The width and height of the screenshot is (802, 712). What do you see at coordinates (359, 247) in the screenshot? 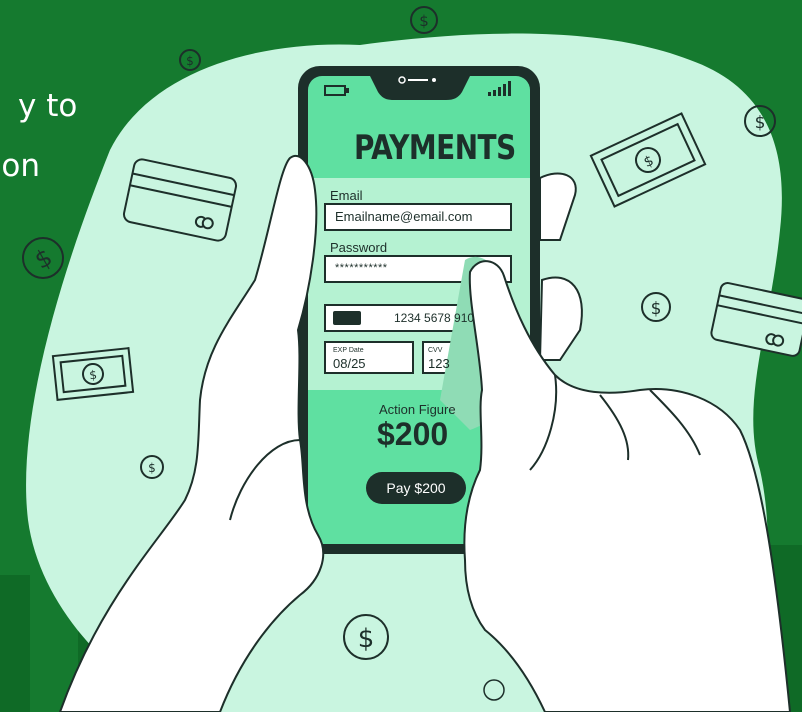
I see `password-label: Password` at bounding box center [359, 247].